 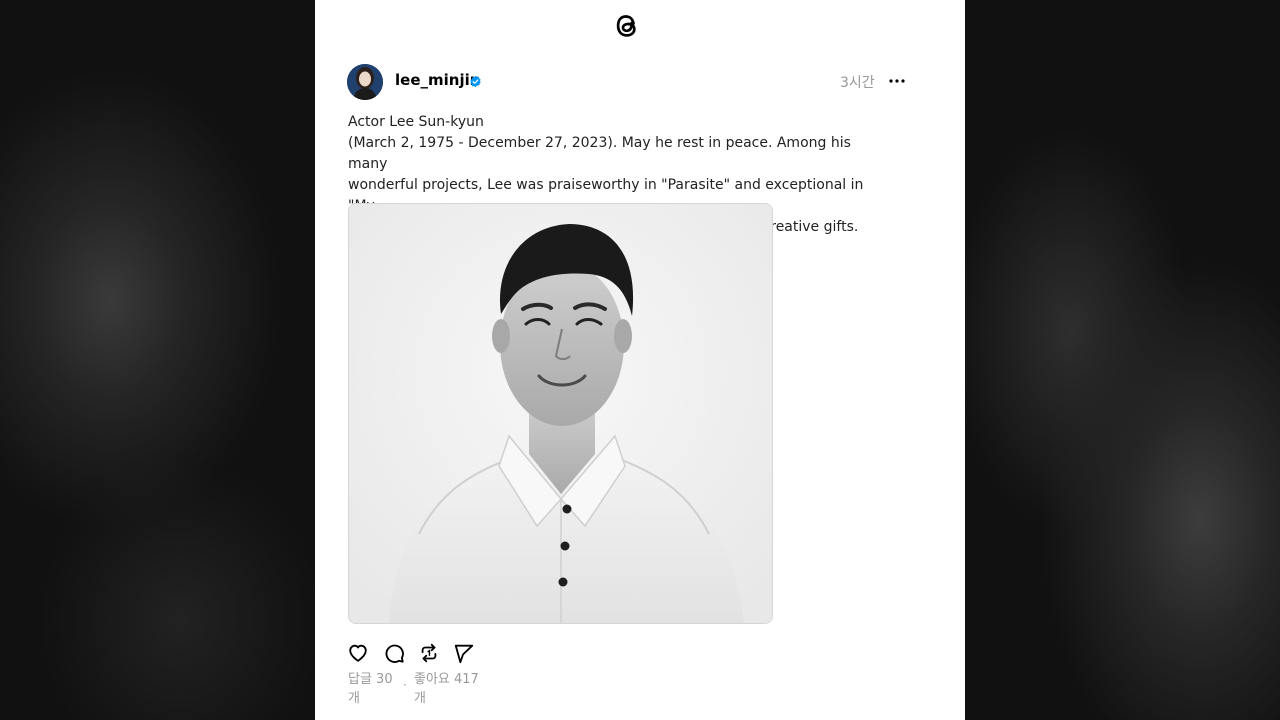 I want to click on heart-icon, so click(x=358, y=653).